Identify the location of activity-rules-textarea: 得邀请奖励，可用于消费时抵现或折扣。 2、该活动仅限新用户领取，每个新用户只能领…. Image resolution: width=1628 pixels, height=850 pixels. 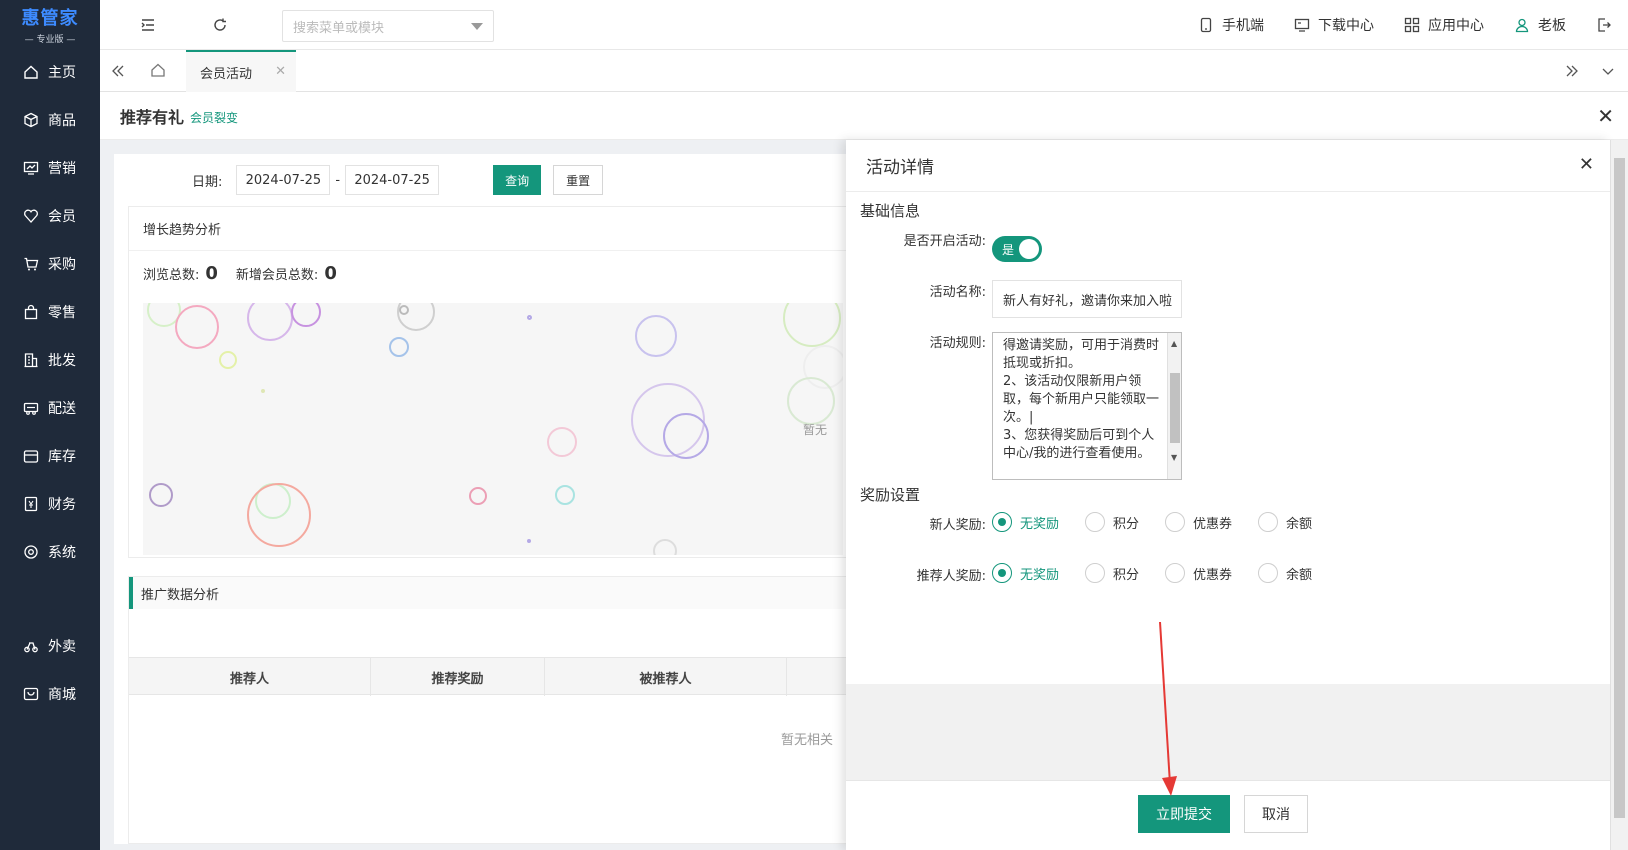
(1087, 406).